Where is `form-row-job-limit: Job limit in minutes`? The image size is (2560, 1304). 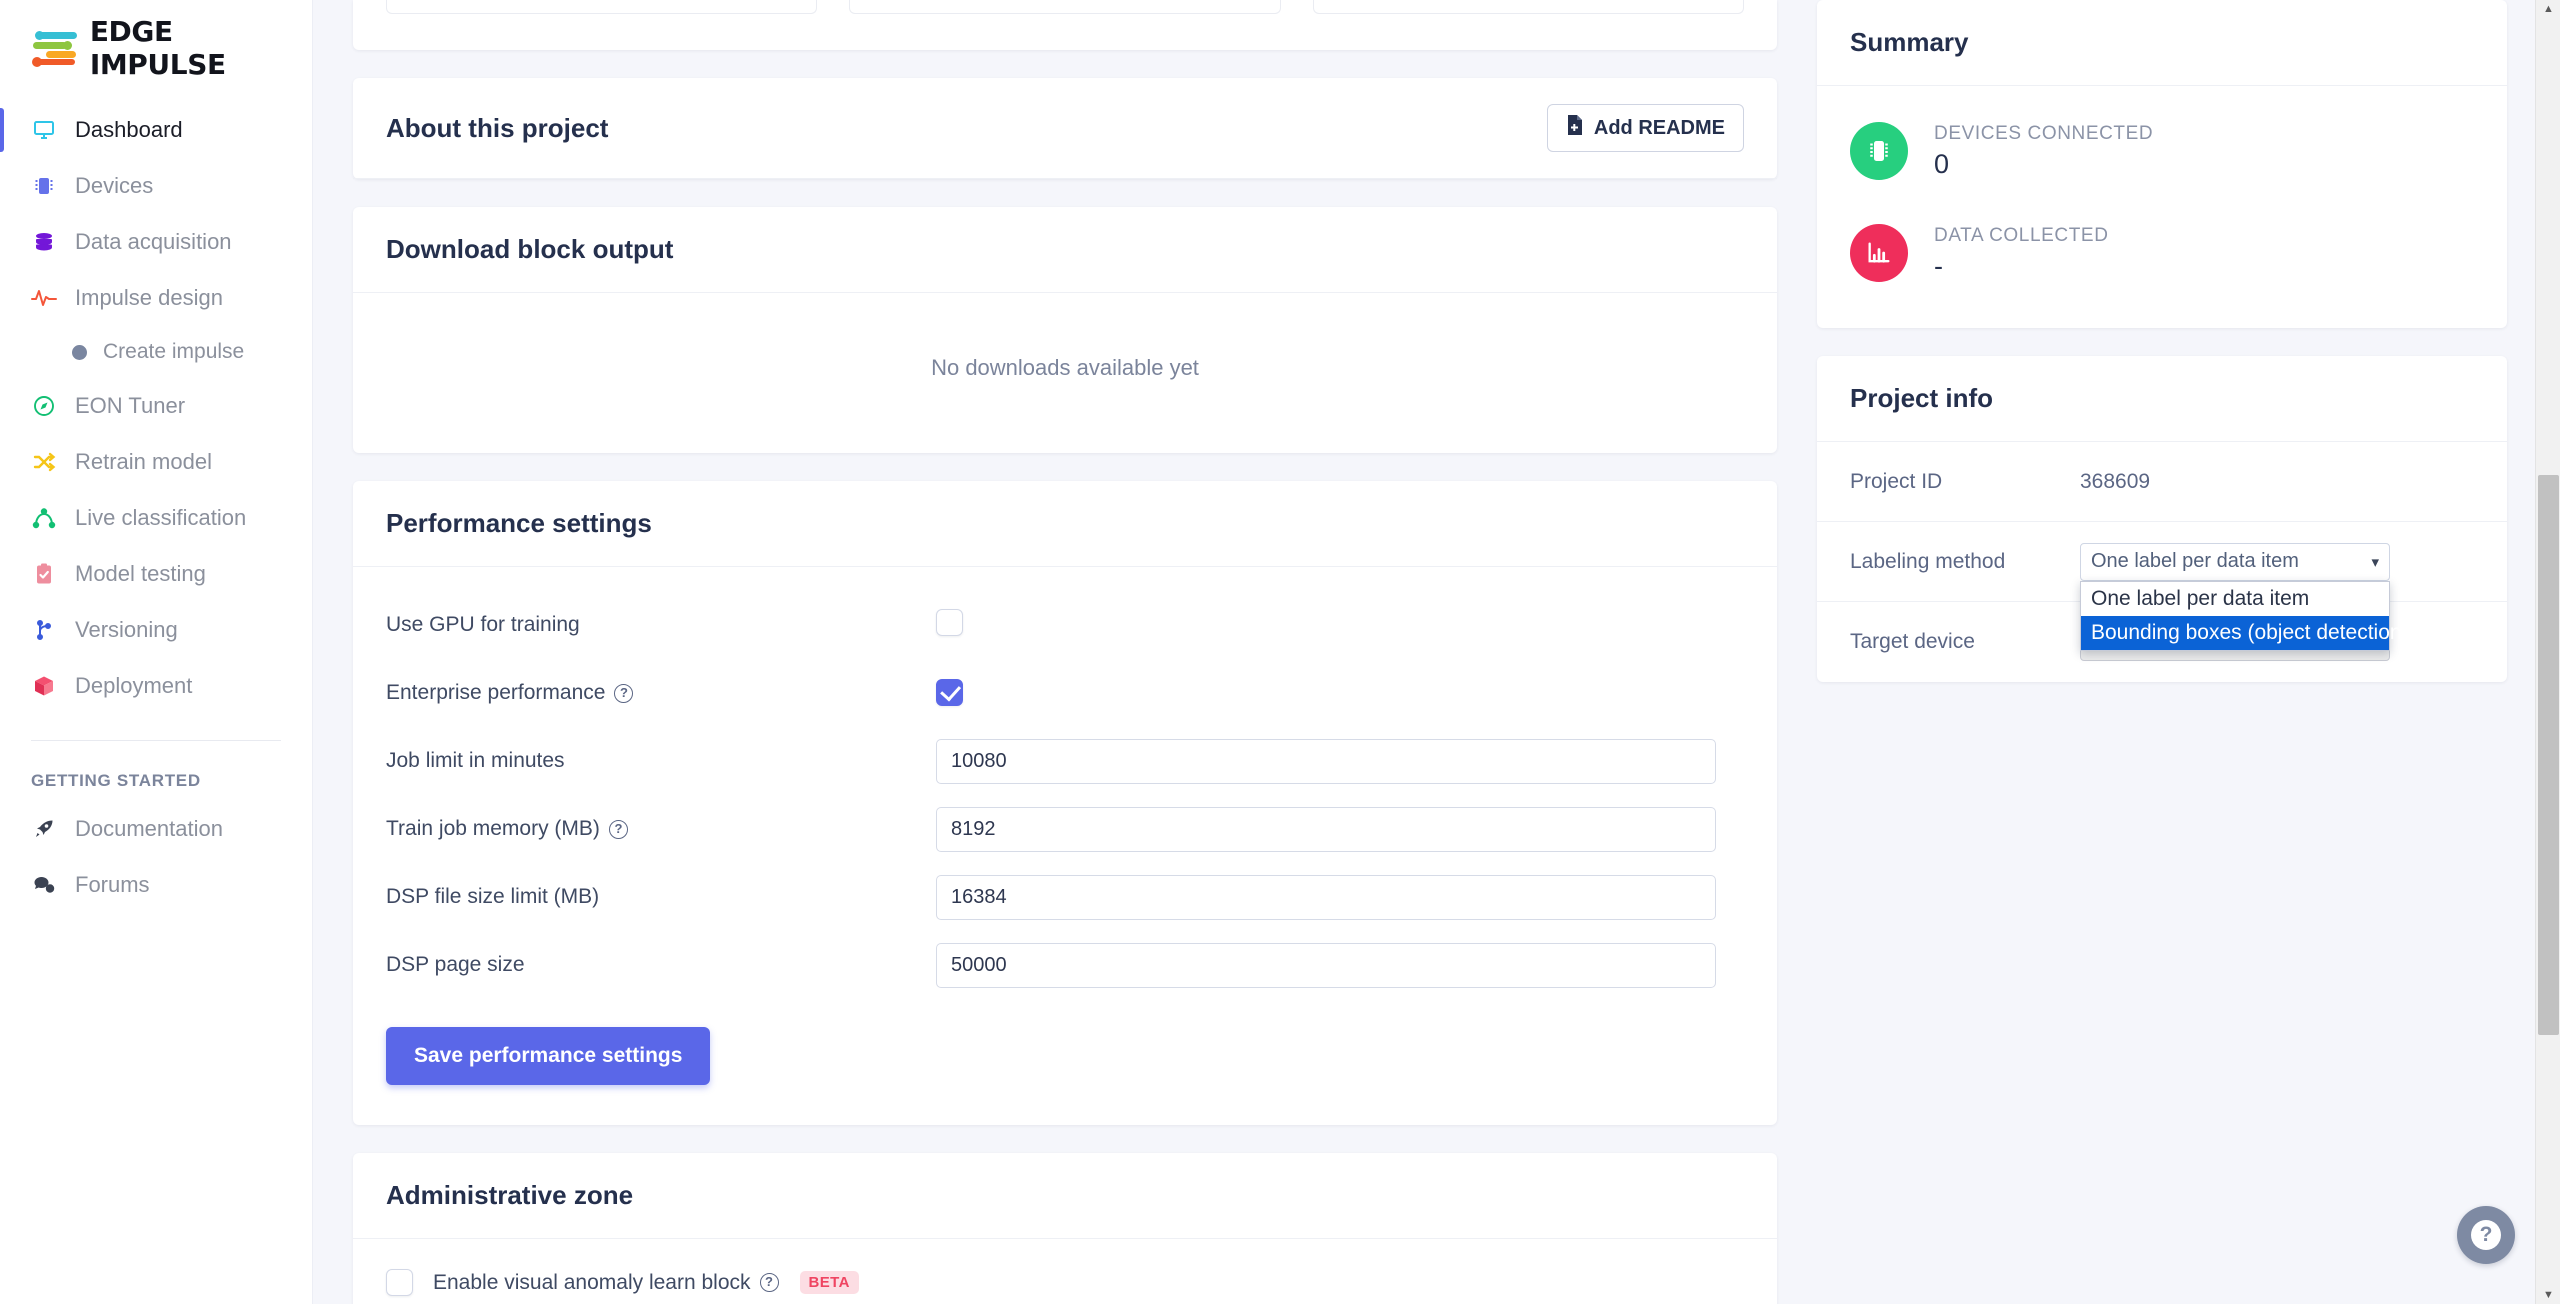 form-row-job-limit: Job limit in minutes is located at coordinates (1065, 761).